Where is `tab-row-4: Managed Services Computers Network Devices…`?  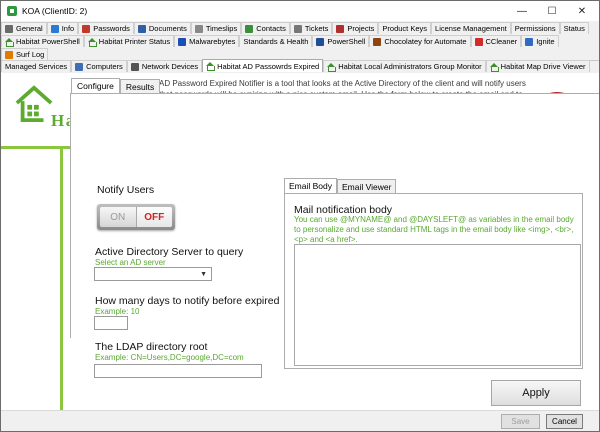
tab-row-4: Managed Services Computers Network Devices… is located at coordinates (295, 65).